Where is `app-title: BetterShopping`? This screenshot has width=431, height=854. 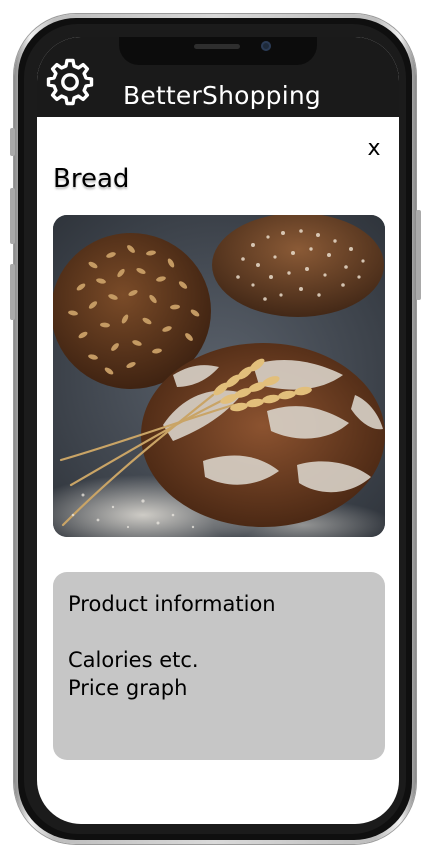 app-title: BetterShopping is located at coordinates (222, 95).